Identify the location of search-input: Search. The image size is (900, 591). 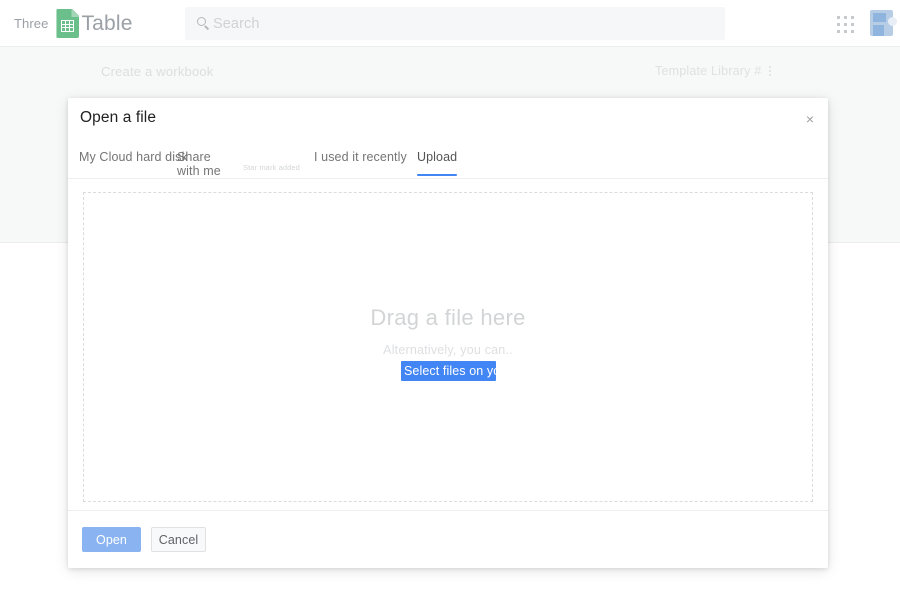
(455, 23).